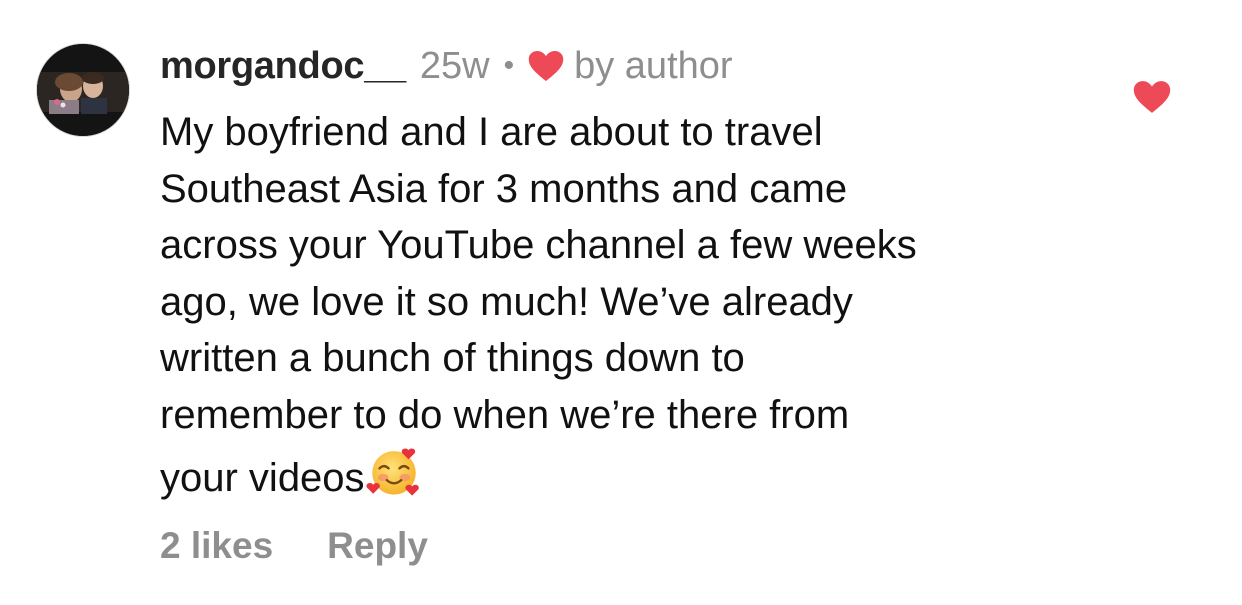  I want to click on like-heart-icon, so click(1152, 97).